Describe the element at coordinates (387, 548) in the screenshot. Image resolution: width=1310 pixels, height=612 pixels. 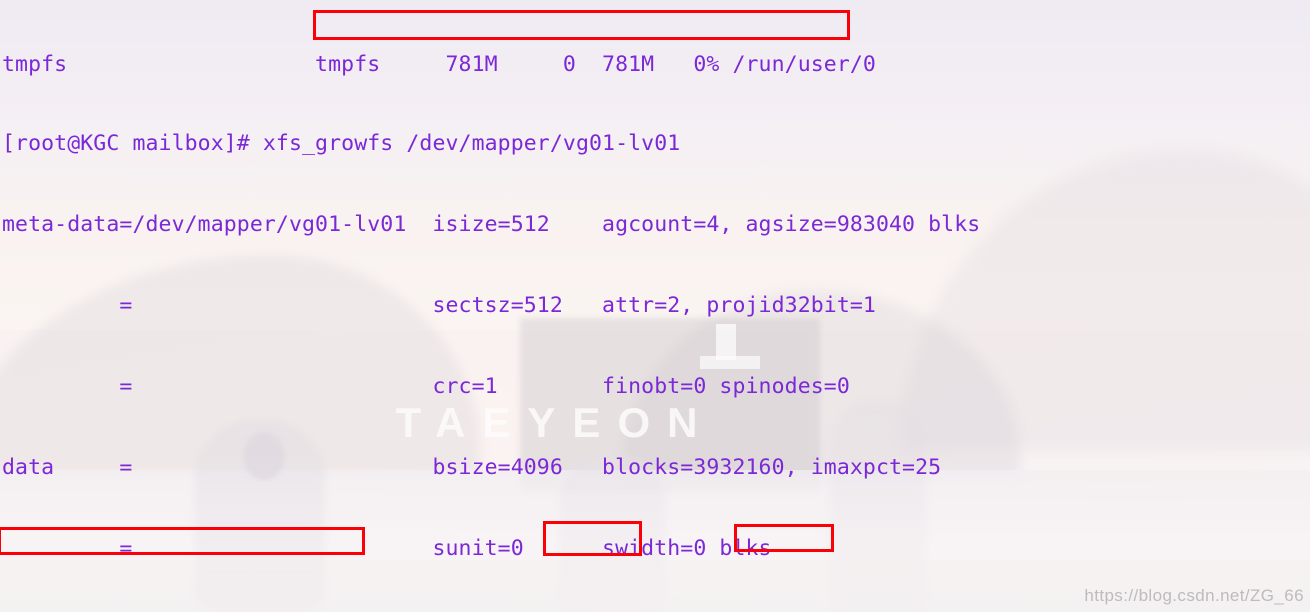
I see `terminal-line: = sunit=0 swidth=0 blks` at that location.